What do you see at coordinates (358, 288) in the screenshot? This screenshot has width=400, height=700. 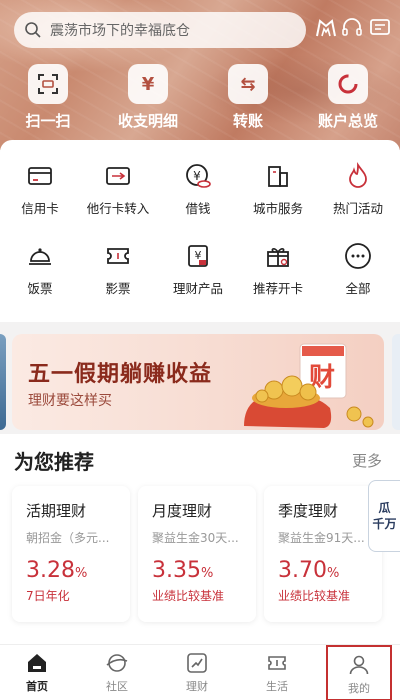 I see `service-label: 全部` at bounding box center [358, 288].